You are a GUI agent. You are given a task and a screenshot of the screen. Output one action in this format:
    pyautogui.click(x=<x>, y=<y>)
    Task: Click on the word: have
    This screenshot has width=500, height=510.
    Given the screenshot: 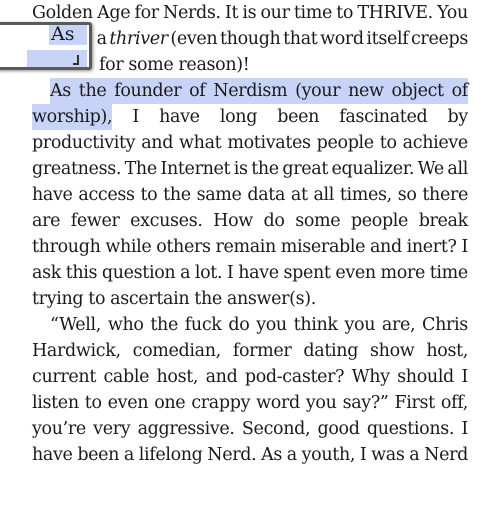 What is the action you would take?
    pyautogui.click(x=258, y=273)
    